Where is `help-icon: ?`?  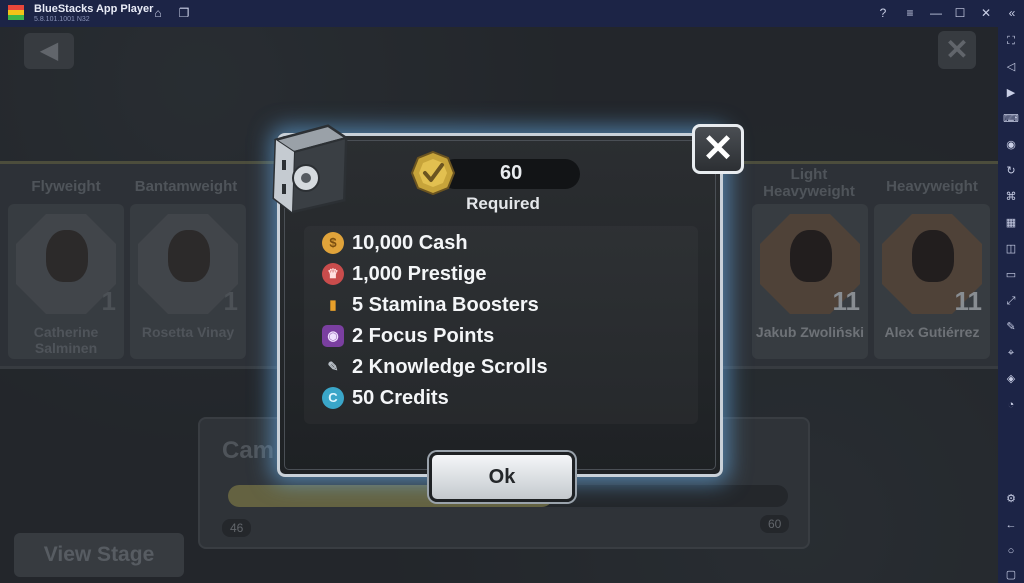 help-icon: ? is located at coordinates (883, 13).